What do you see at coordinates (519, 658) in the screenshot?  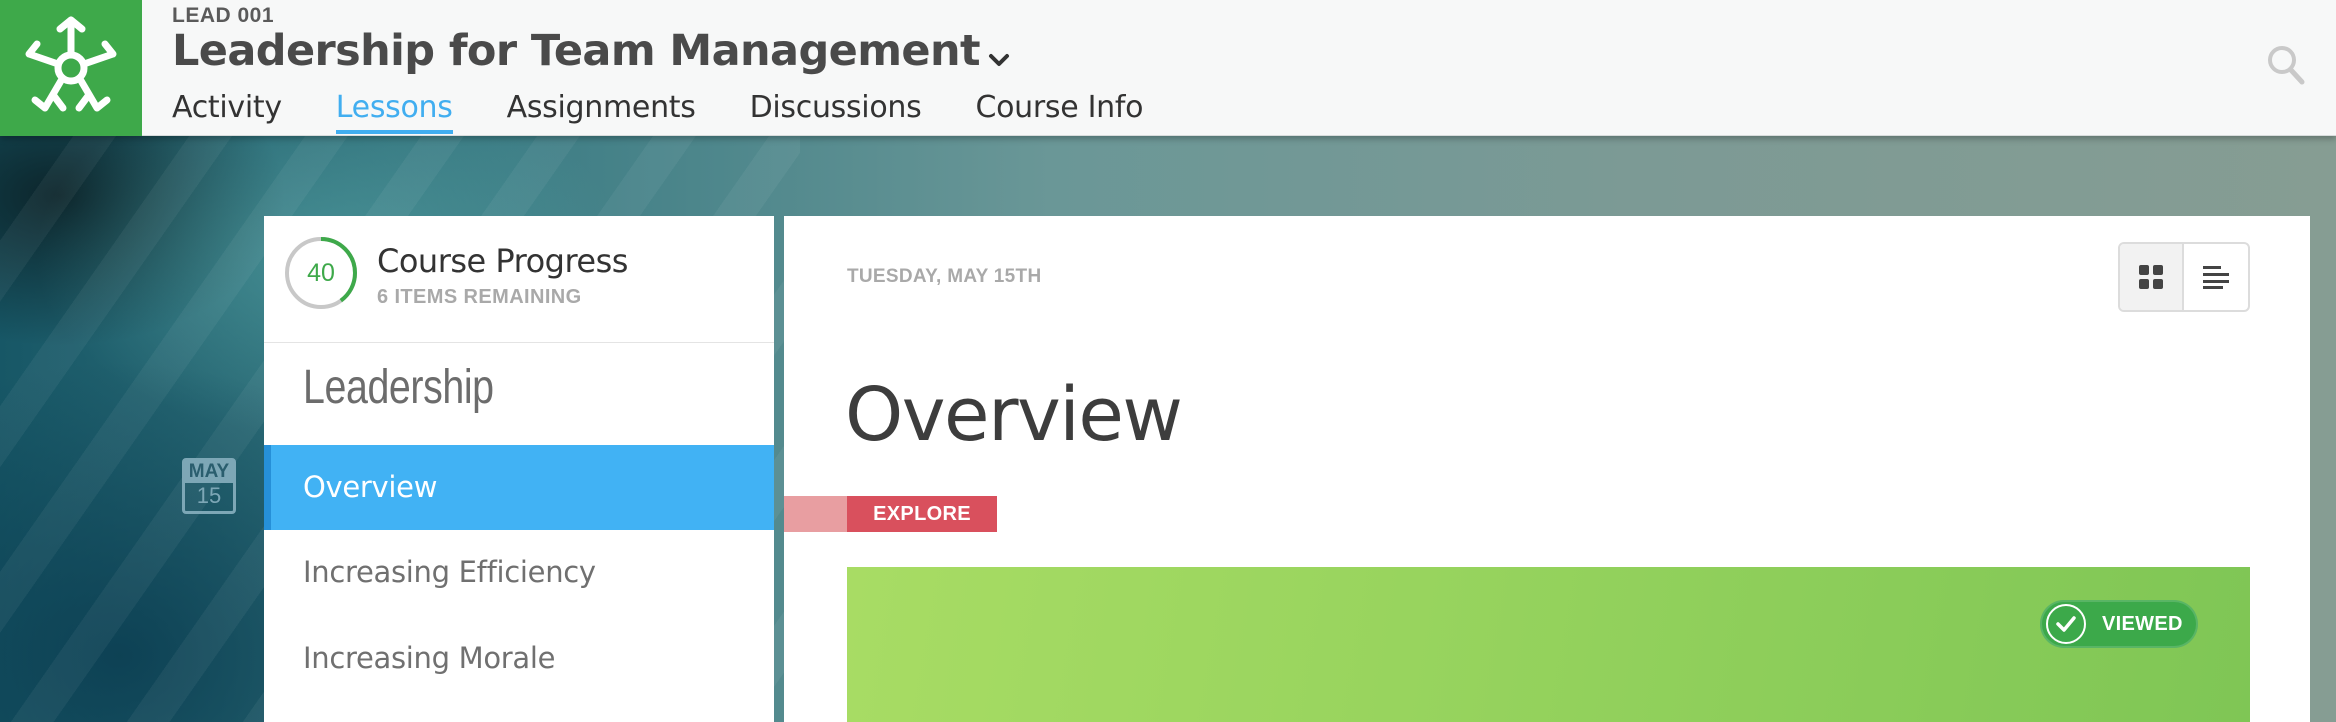 I see `lesson-item-increasing-morale: Increasing Morale` at bounding box center [519, 658].